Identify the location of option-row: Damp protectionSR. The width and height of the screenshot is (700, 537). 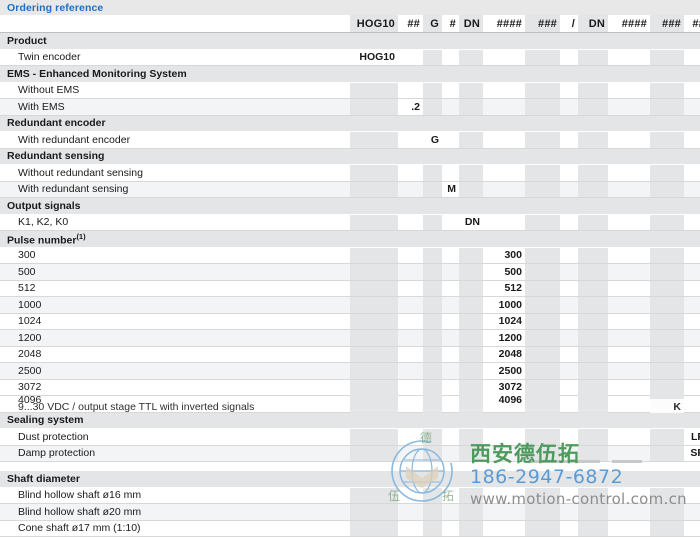
(350, 454).